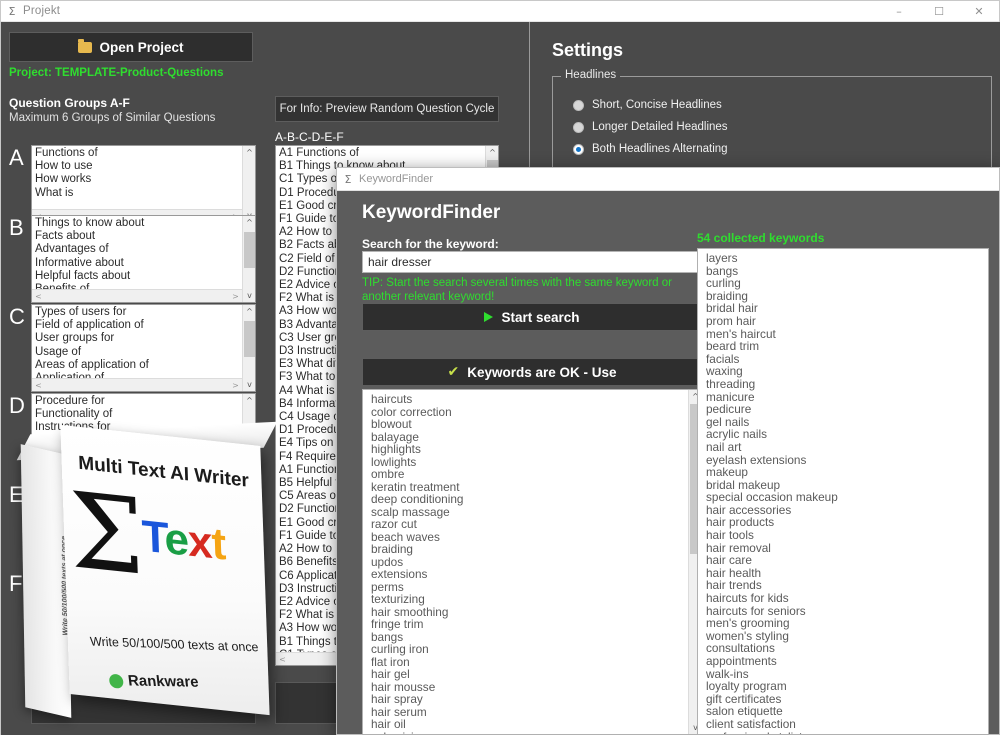 This screenshot has height=735, width=1000. I want to click on listbox-group-e: ^ v < >, so click(143, 526).